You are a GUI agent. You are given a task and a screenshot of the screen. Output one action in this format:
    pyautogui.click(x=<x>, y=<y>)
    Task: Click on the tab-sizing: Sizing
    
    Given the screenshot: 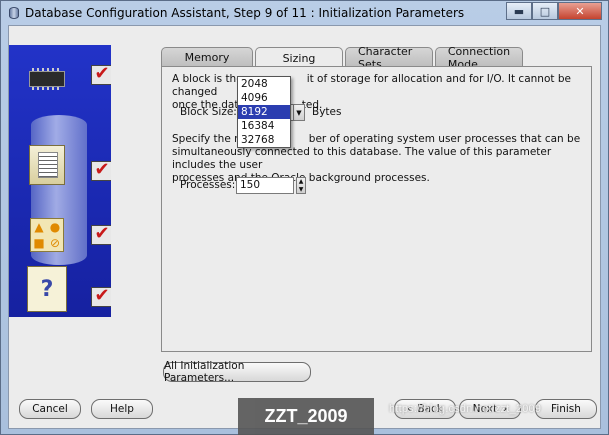 What is the action you would take?
    pyautogui.click(x=299, y=57)
    